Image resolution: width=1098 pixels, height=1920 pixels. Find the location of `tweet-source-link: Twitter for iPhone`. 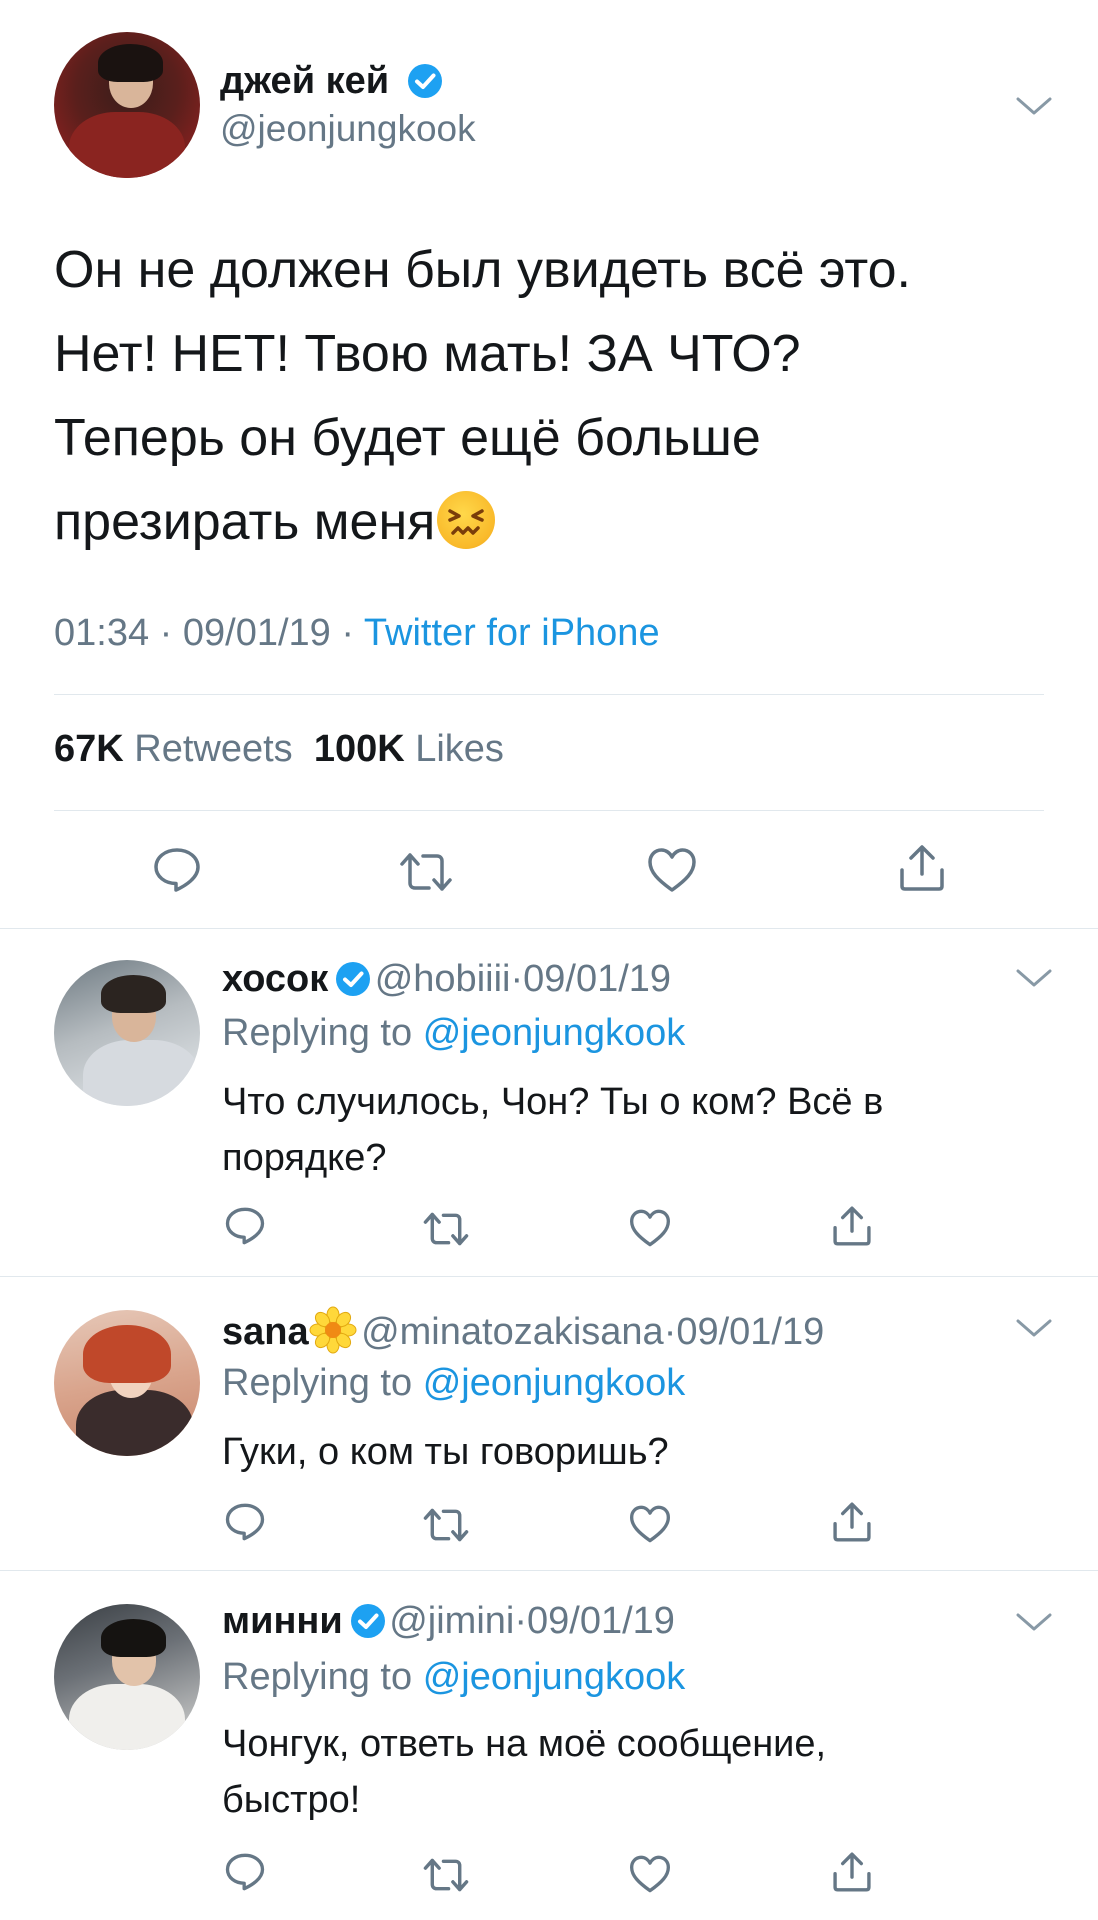

tweet-source-link: Twitter for iPhone is located at coordinates (512, 633).